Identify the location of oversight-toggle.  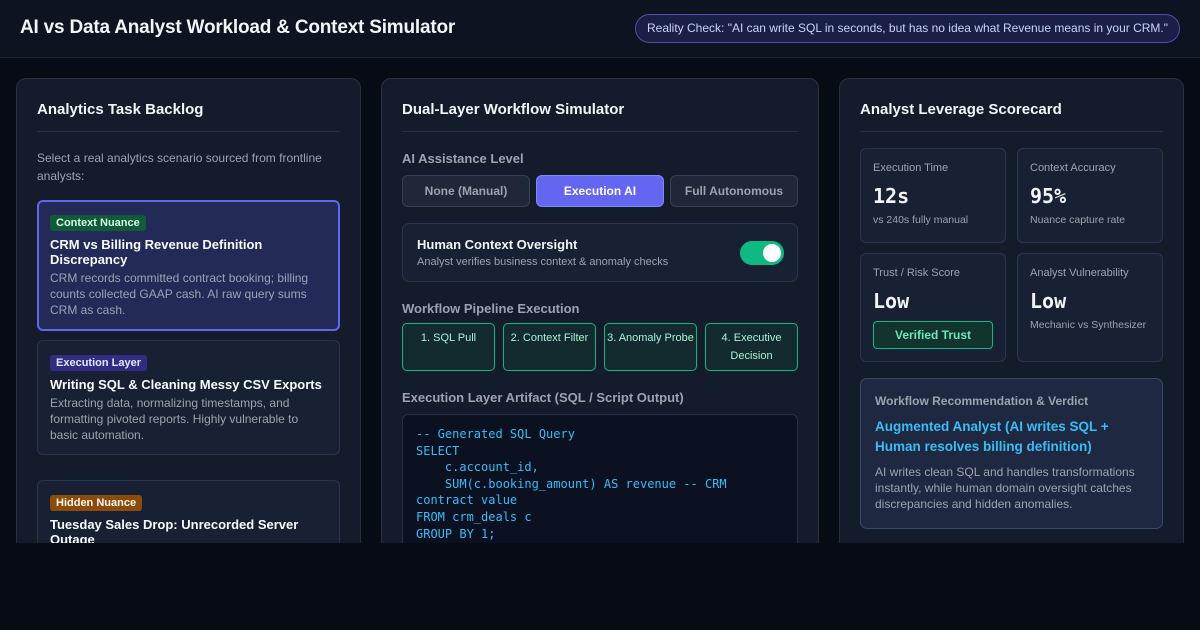
(762, 253).